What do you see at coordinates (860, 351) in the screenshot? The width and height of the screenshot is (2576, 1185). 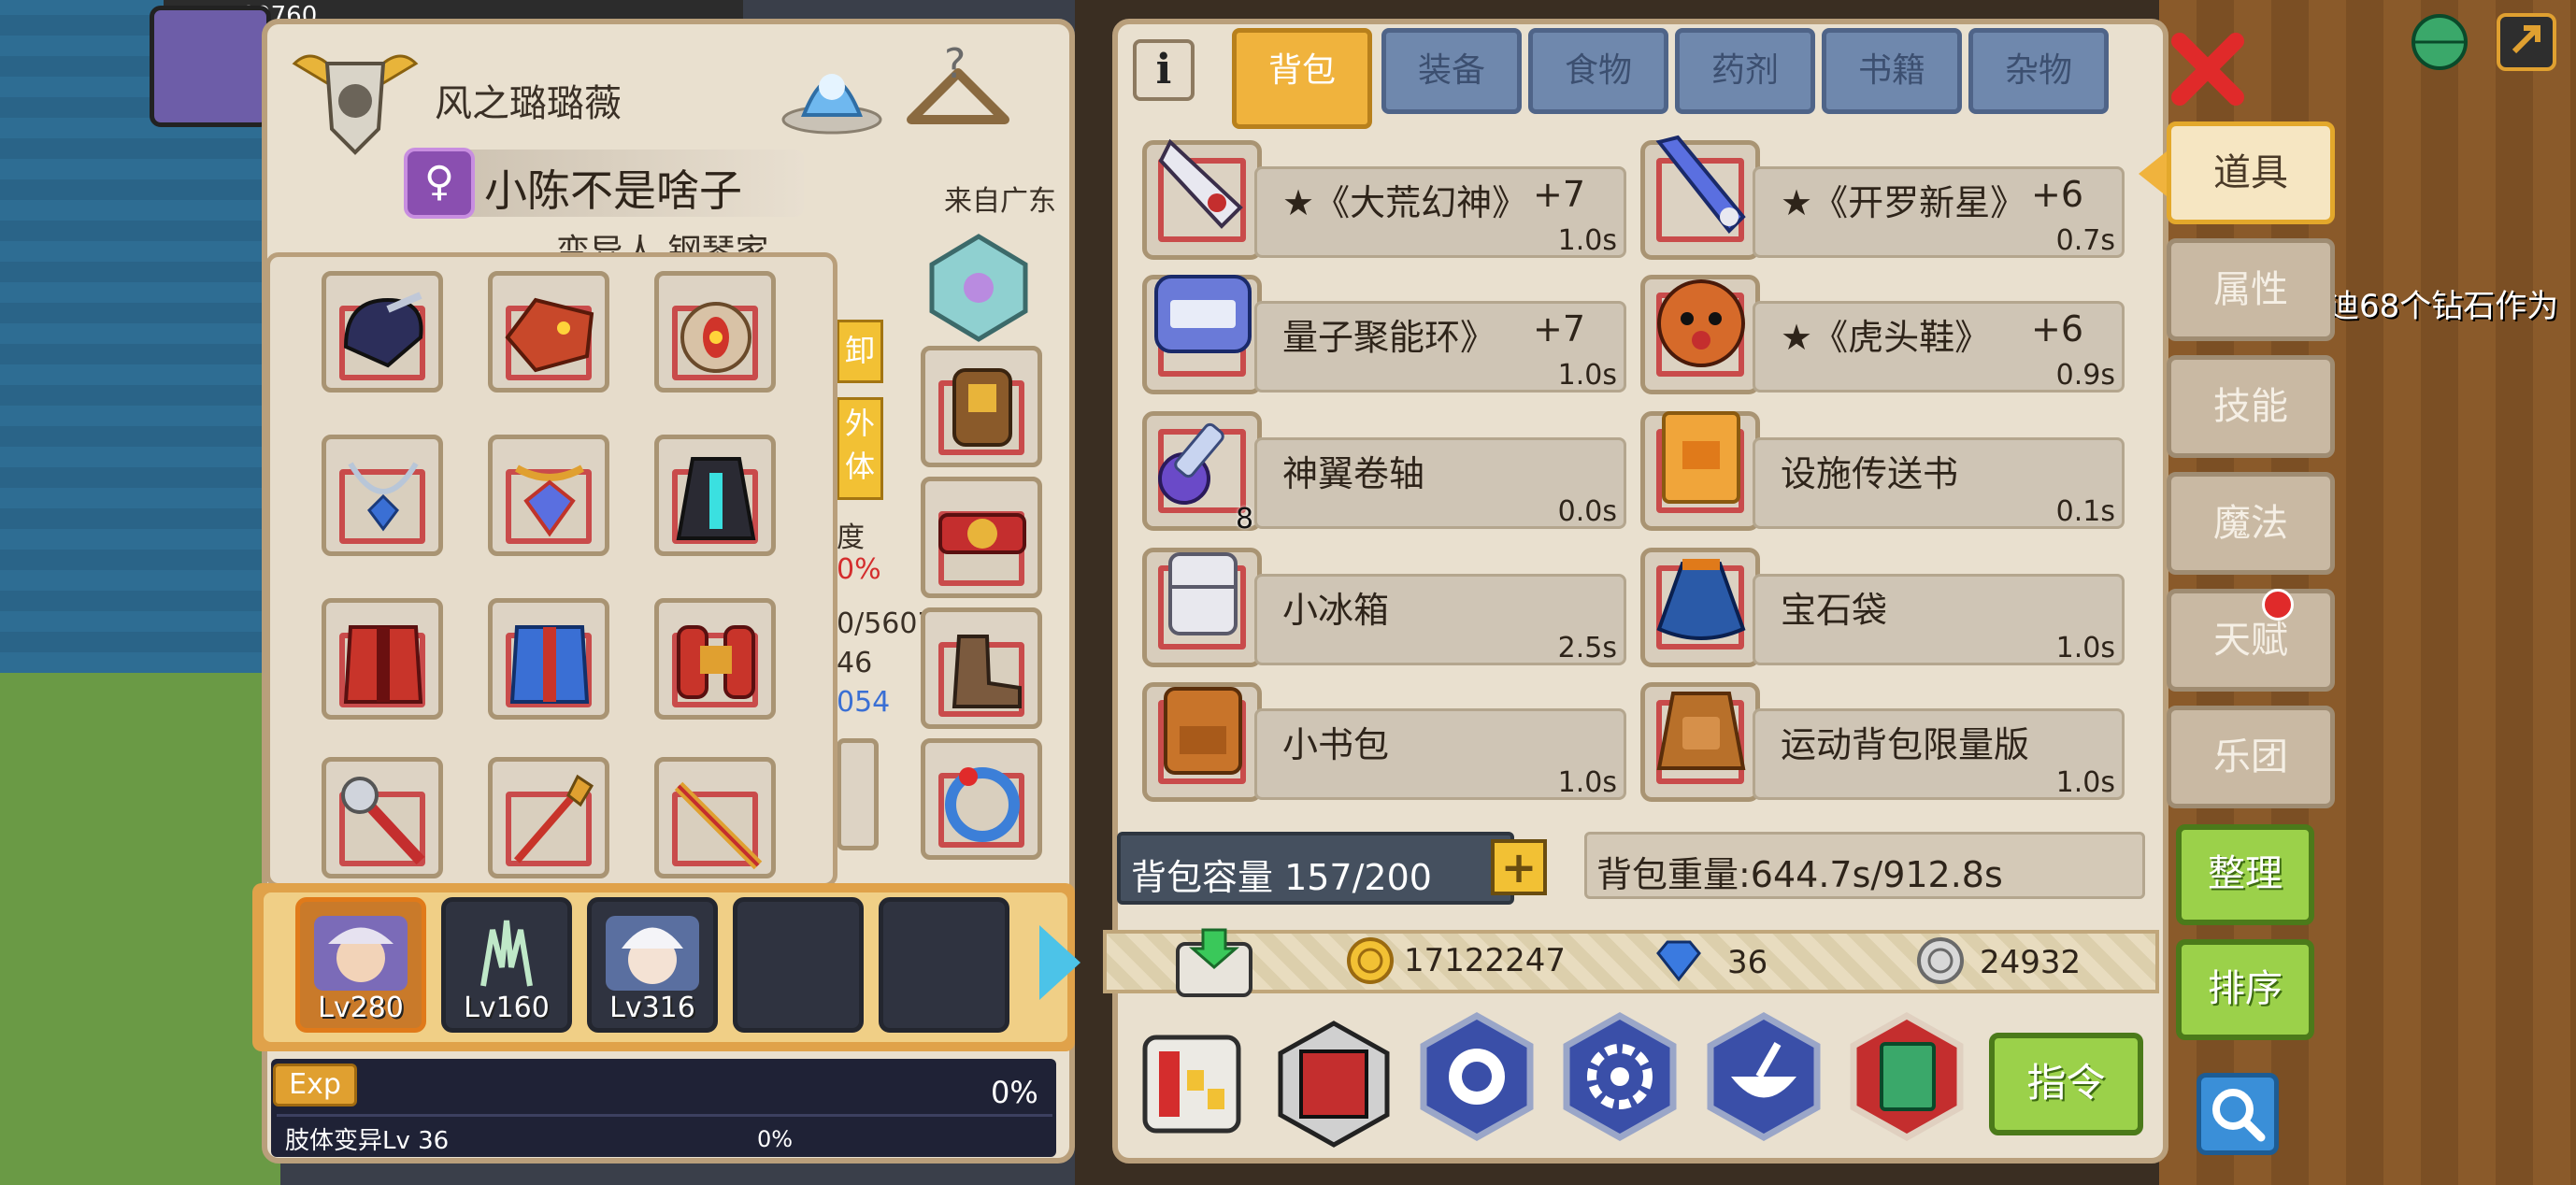 I see `unequip-button: 卸` at bounding box center [860, 351].